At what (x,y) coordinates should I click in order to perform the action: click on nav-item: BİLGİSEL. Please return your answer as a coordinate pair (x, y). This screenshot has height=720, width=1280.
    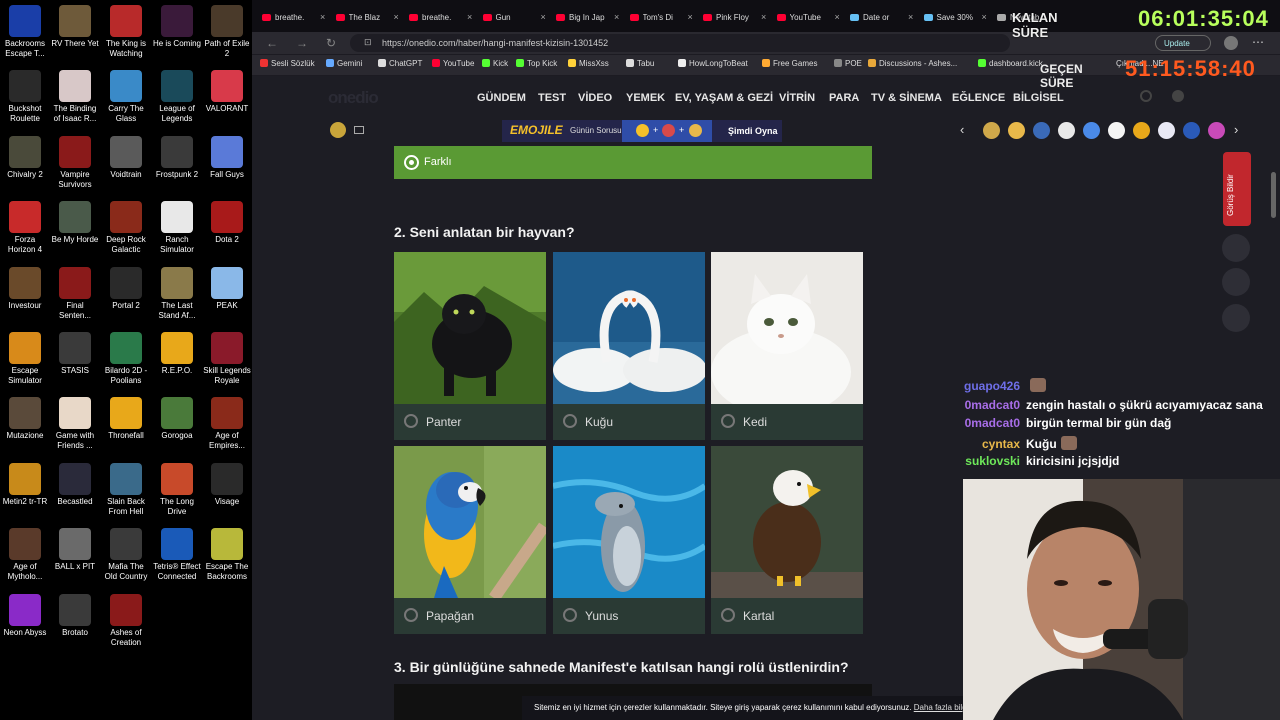
    Looking at the image, I should click on (1038, 98).